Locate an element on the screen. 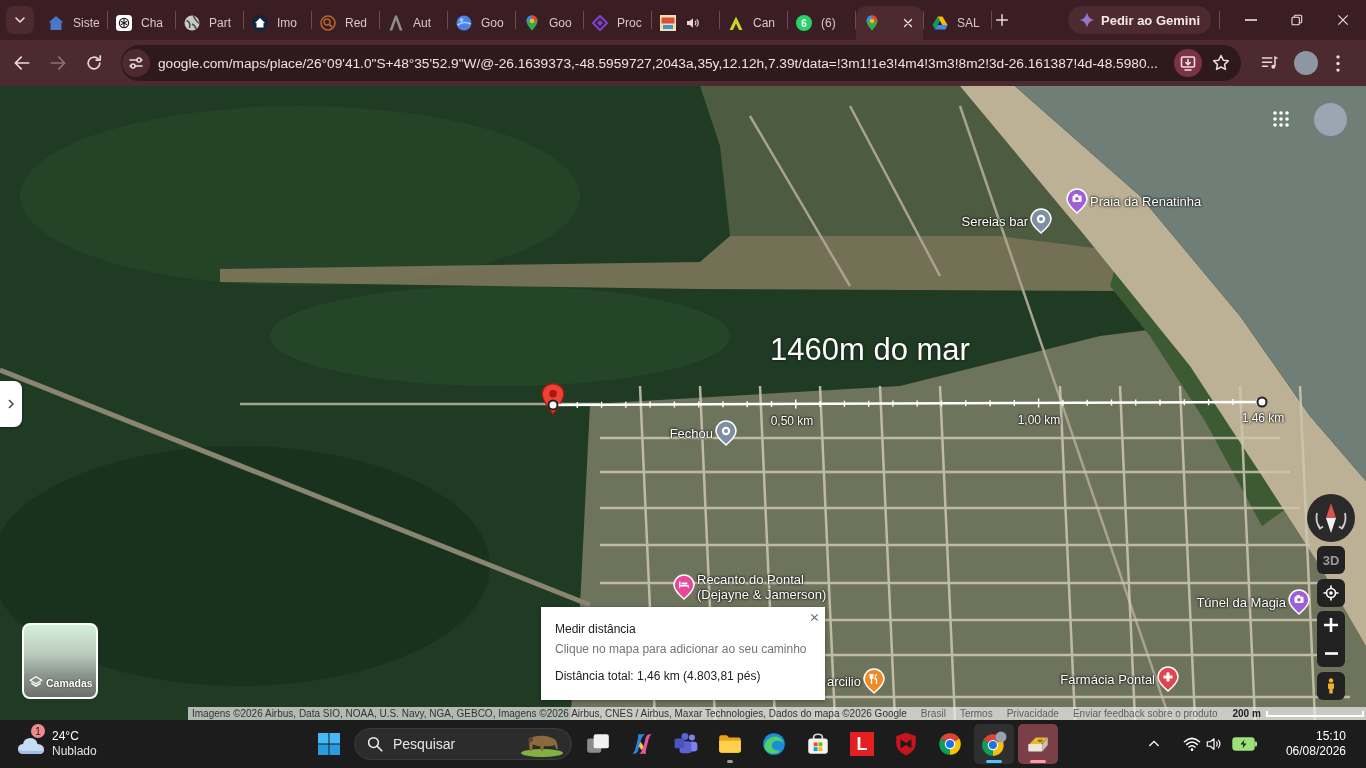 This screenshot has height=768, width=1366. tune-icon is located at coordinates (136, 63).